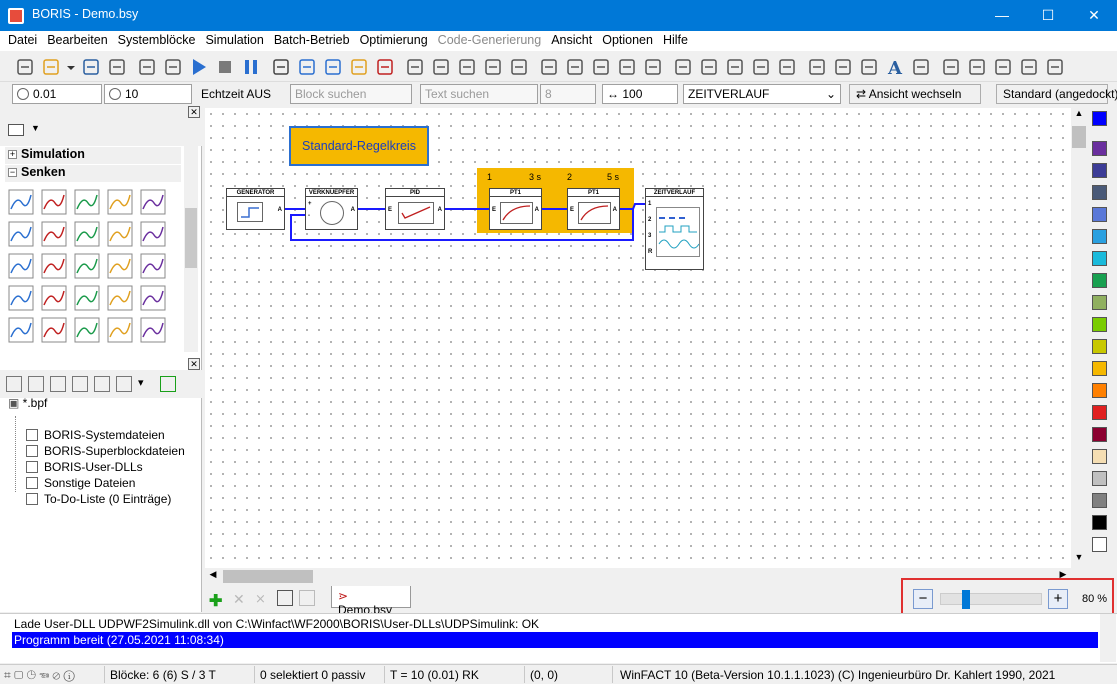 This screenshot has width=1117, height=684. What do you see at coordinates (575, 67) in the screenshot?
I see `align-icon` at bounding box center [575, 67].